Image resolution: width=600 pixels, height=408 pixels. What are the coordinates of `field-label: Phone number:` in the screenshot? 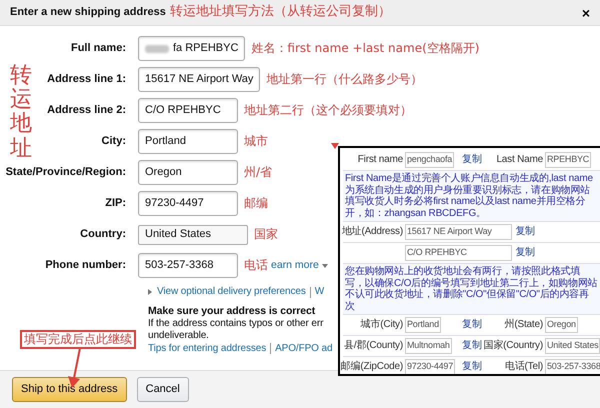 It's located at (85, 265).